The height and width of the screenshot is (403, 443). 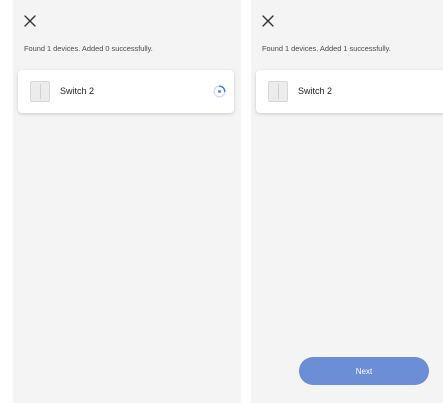 What do you see at coordinates (326, 48) in the screenshot?
I see `status-text: Found 1 devices. Added 1 successfully.` at bounding box center [326, 48].